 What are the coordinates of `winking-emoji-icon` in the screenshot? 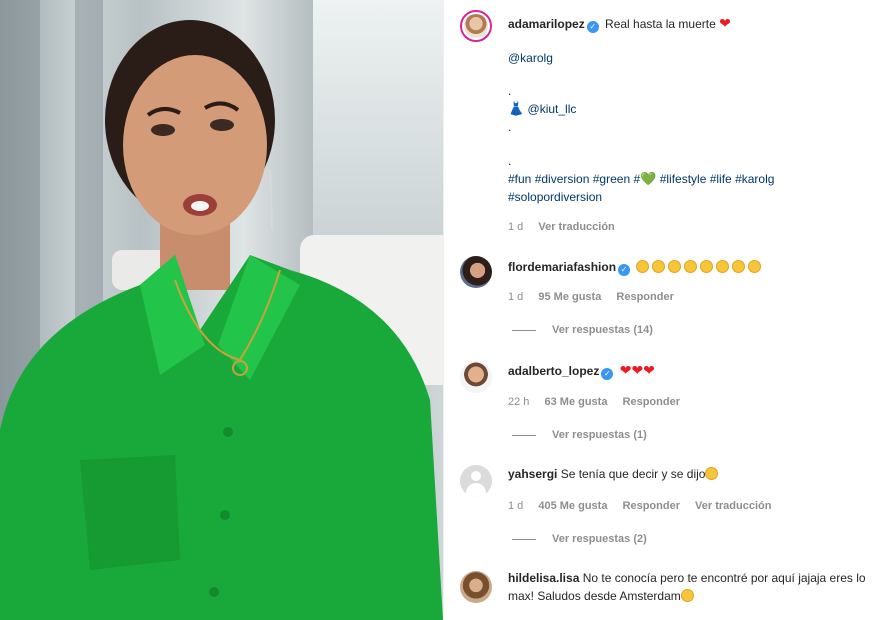 It's located at (687, 595).